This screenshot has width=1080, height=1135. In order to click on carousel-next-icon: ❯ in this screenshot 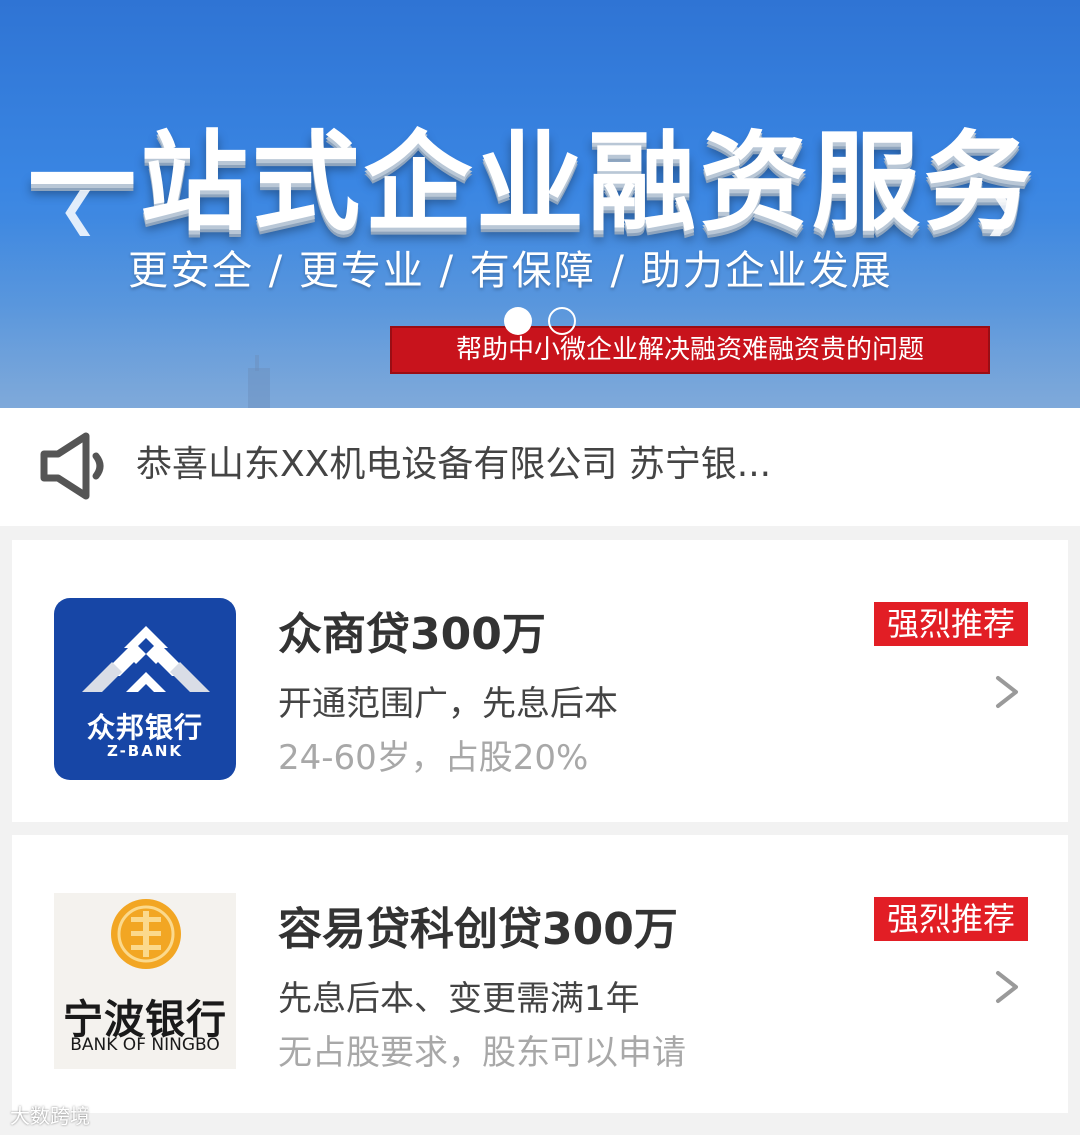, I will do `click(1002, 209)`.